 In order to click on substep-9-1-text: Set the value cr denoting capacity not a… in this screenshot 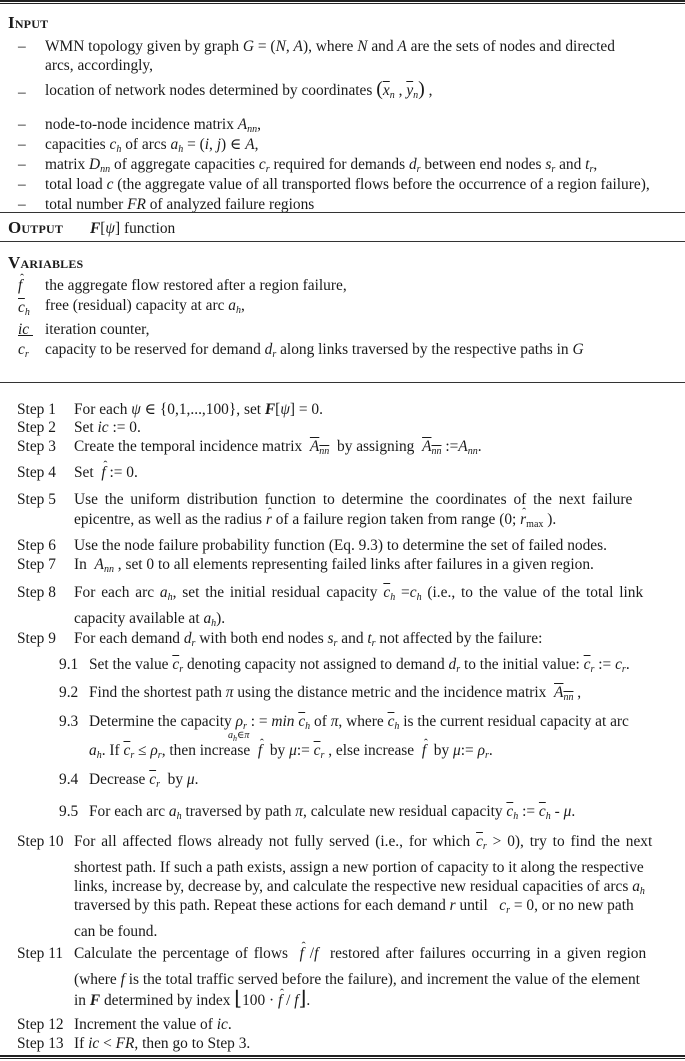, I will do `click(359, 665)`.